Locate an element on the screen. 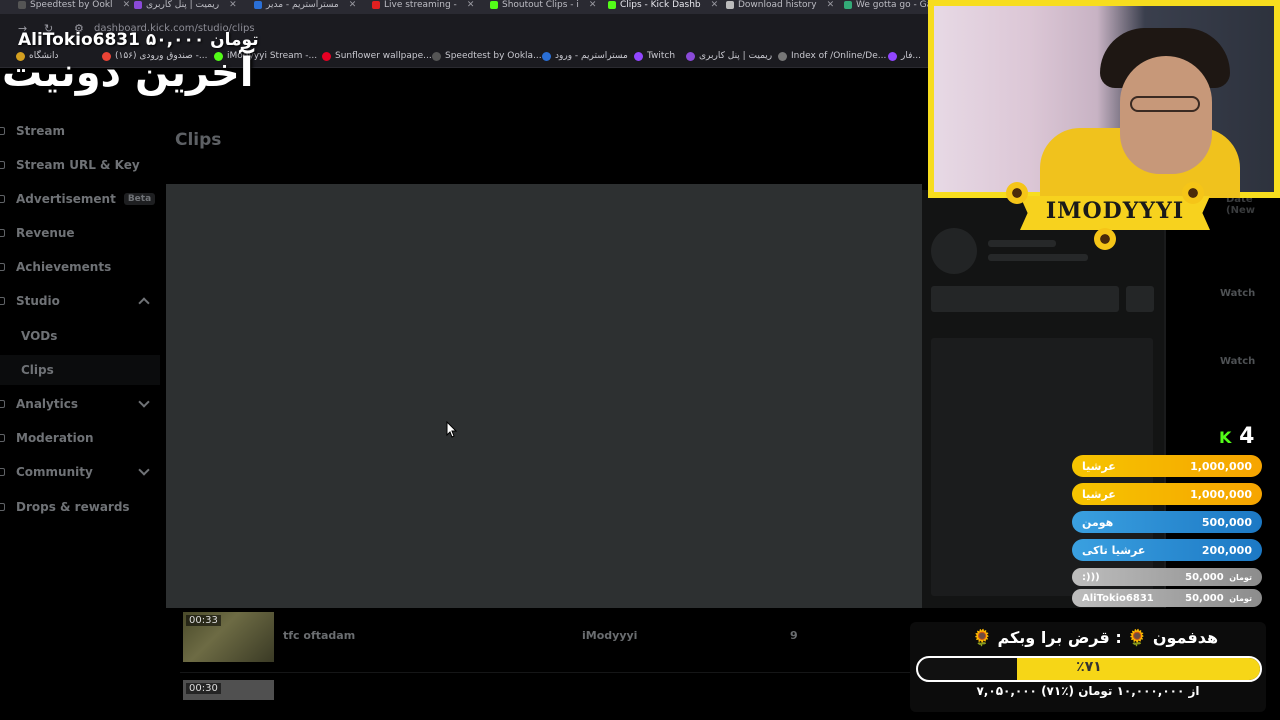 This screenshot has width=1280, height=720. clip-duration: 00:30 is located at coordinates (203, 688).